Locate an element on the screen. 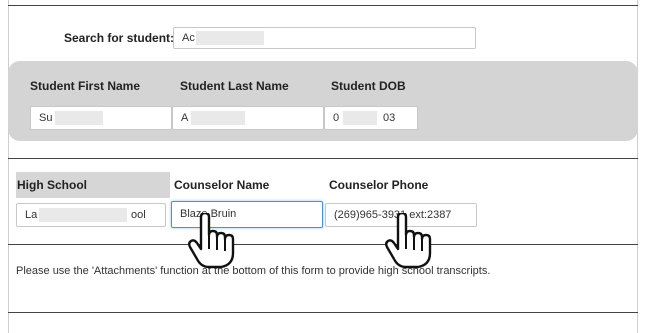  dob-value-start: 0 is located at coordinates (336, 118).